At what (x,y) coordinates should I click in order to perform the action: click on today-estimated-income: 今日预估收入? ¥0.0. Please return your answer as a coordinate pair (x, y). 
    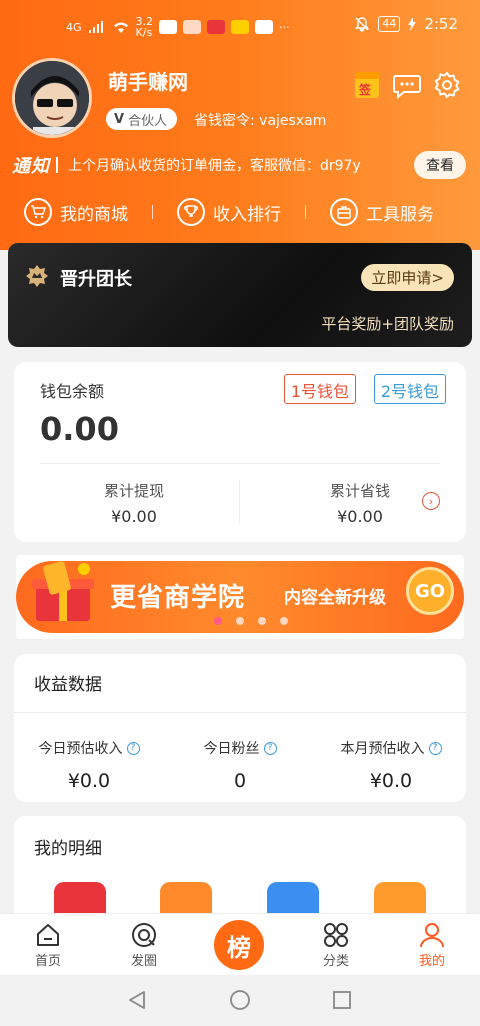
    Looking at the image, I should click on (89, 765).